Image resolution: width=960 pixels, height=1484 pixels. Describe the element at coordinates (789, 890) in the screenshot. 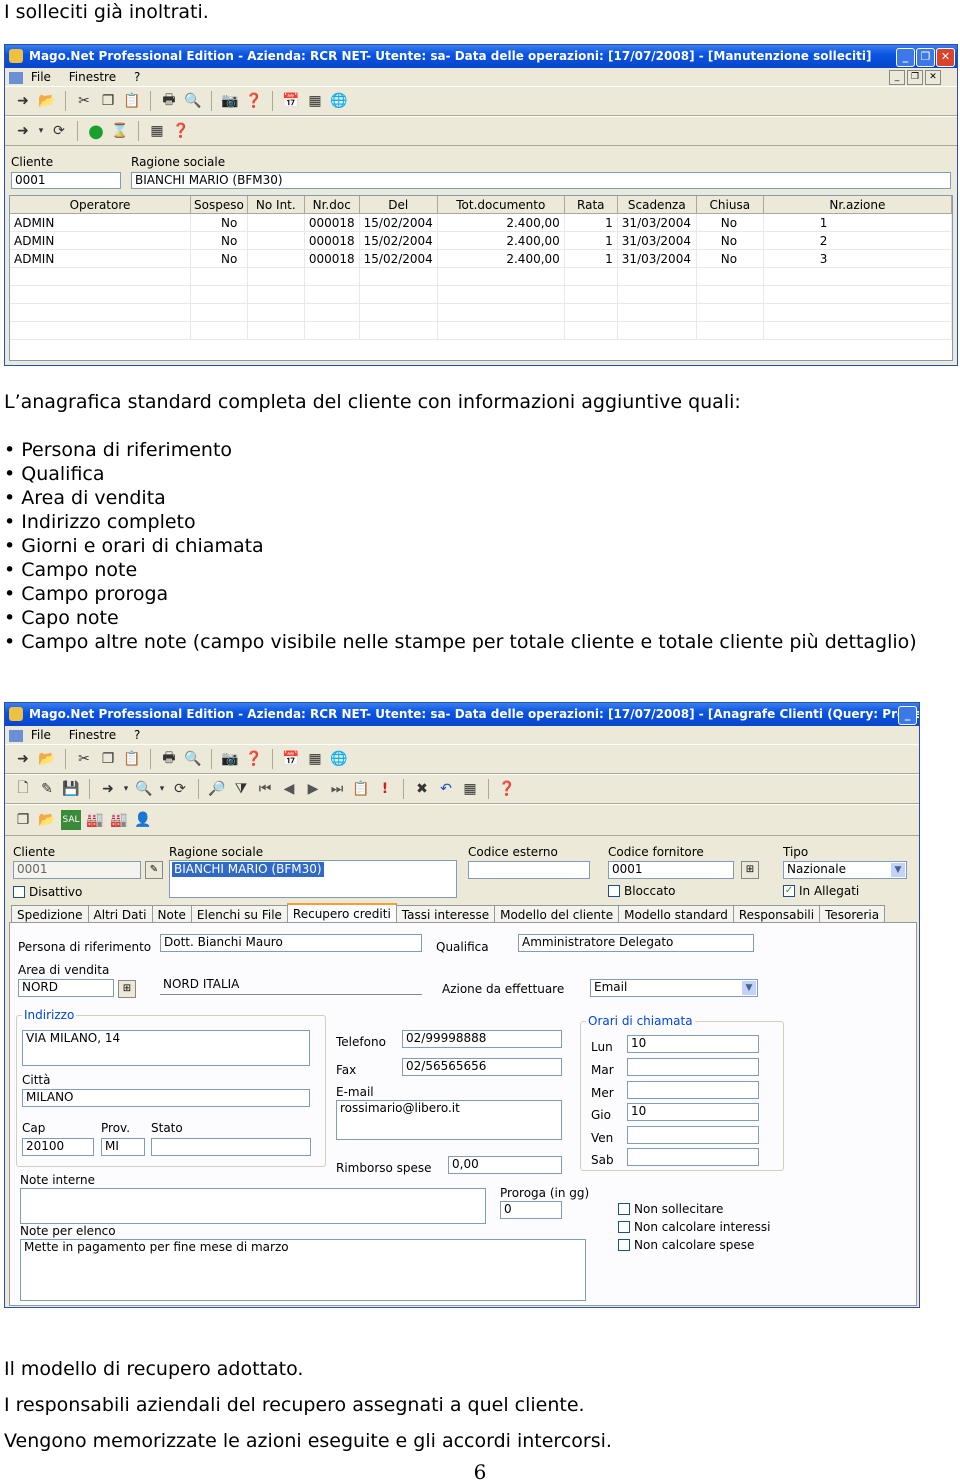

I see `checkbox-checked-box: ✓` at that location.